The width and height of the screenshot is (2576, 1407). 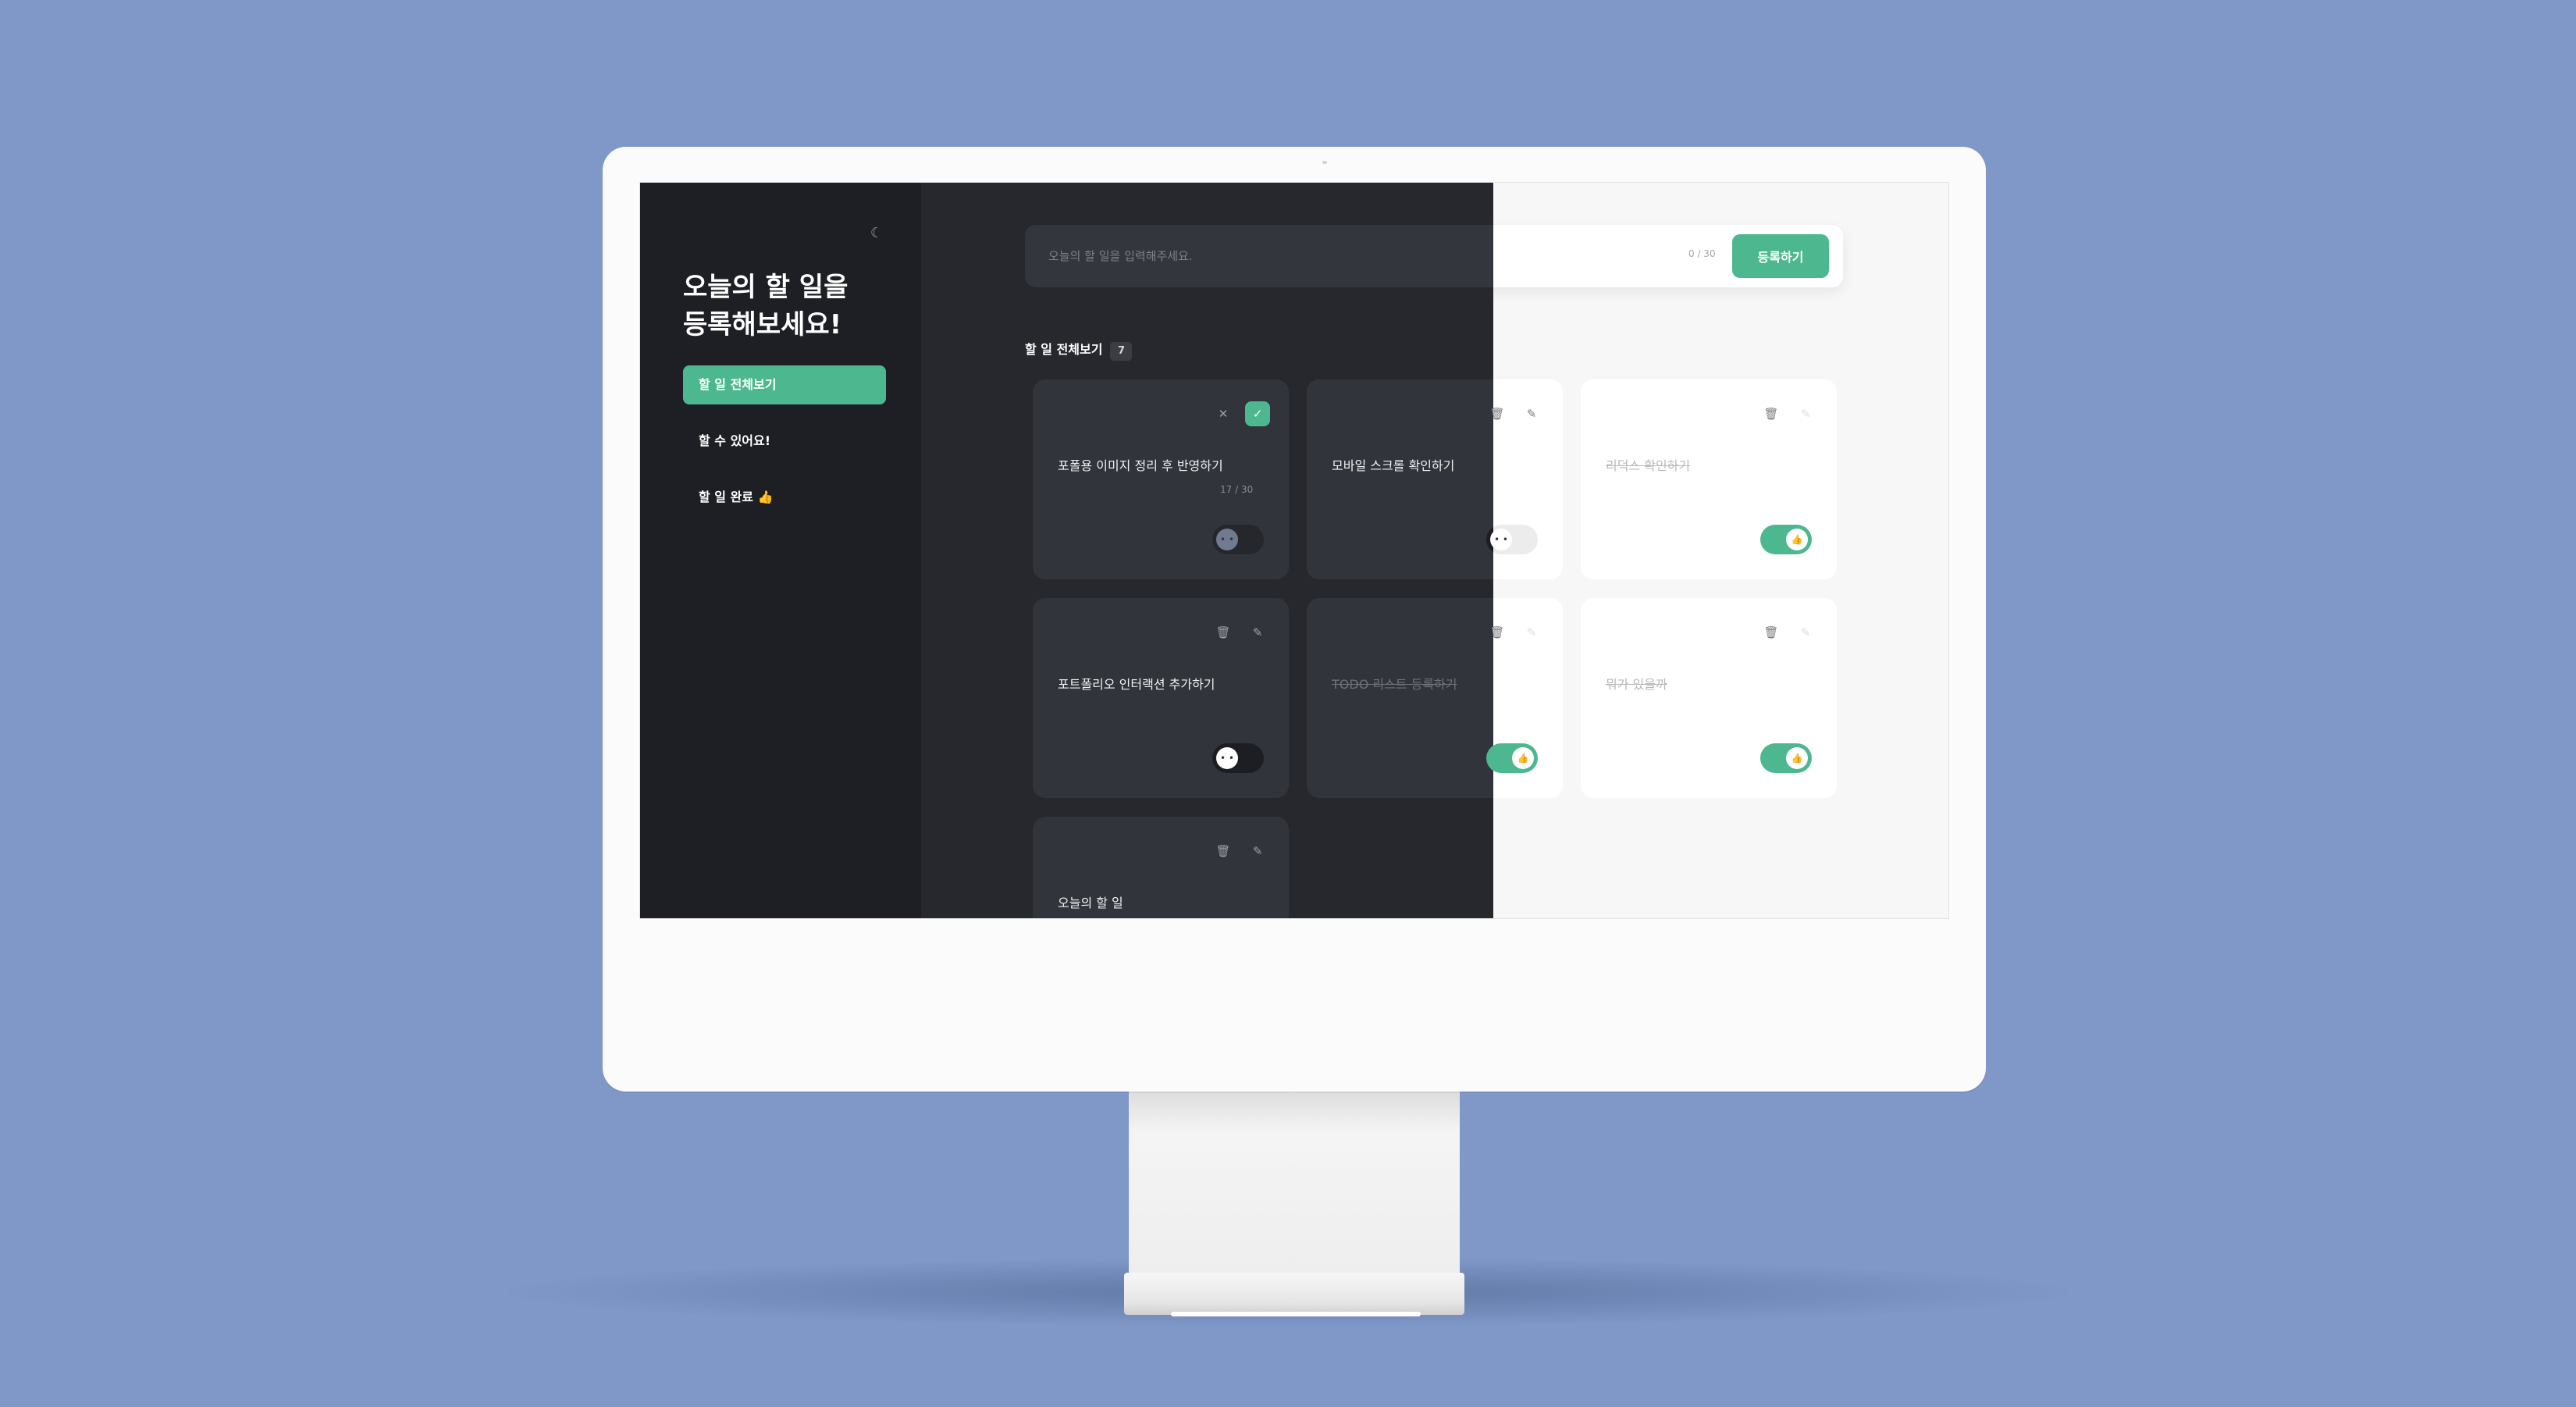 I want to click on camera-dot, so click(x=1324, y=162).